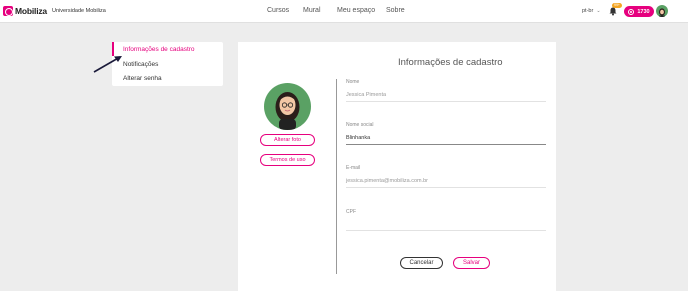  Describe the element at coordinates (287, 111) in the screenshot. I see `profile-avatar-icon` at that location.